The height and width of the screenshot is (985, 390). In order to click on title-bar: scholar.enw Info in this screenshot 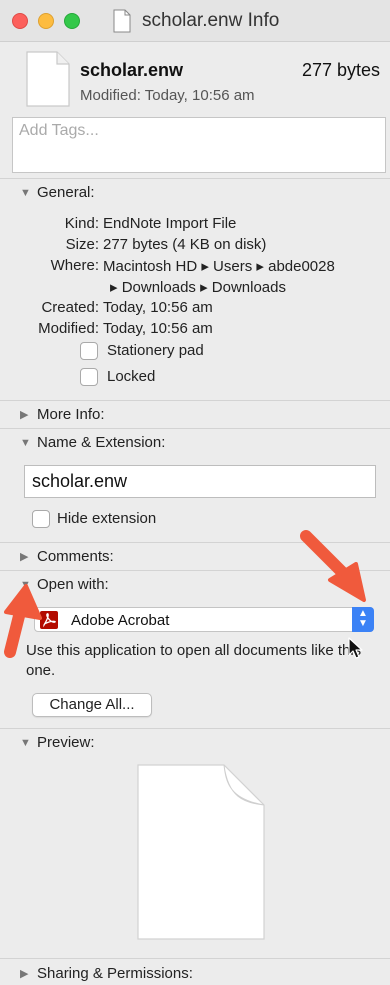, I will do `click(195, 21)`.